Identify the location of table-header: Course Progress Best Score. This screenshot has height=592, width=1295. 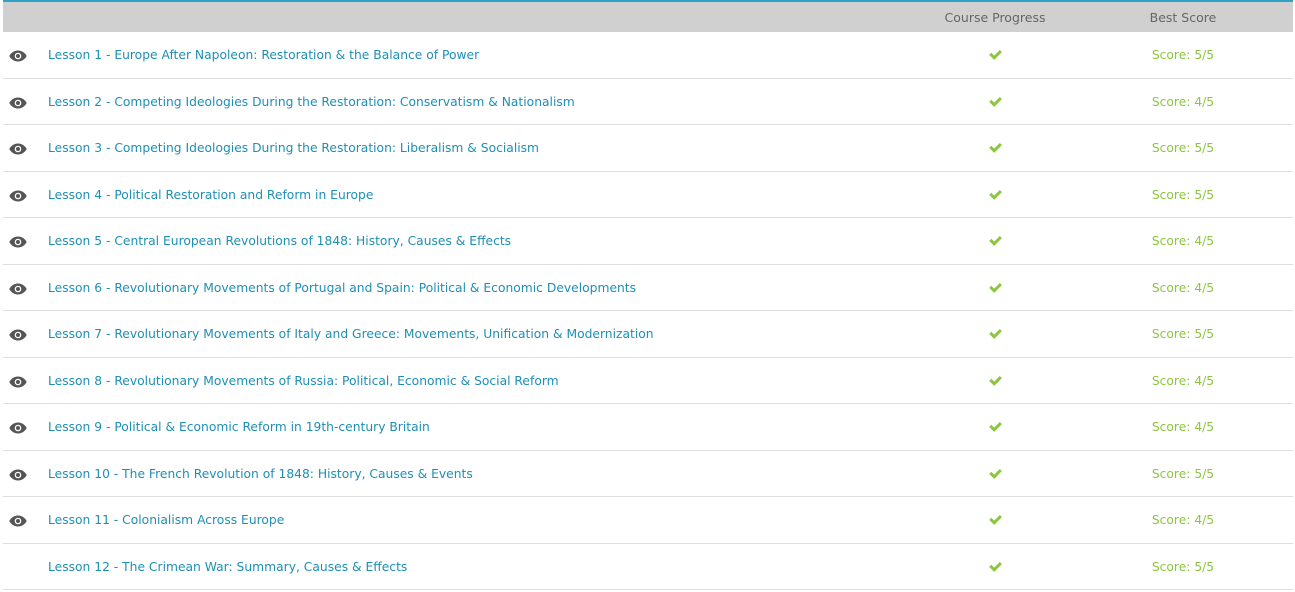
(648, 16).